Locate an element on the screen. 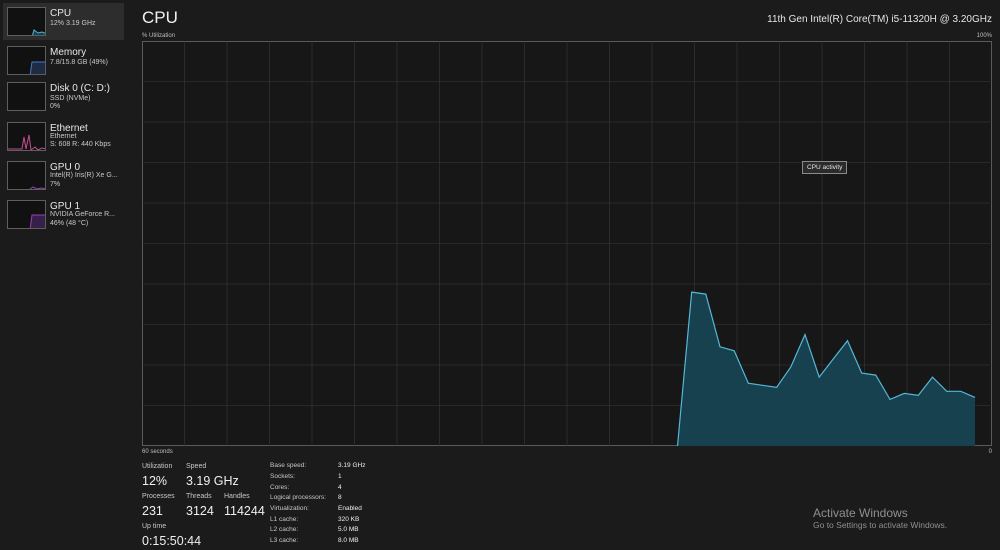 The height and width of the screenshot is (550, 1000). sidebar-item-detail: 7% is located at coordinates (55, 184).